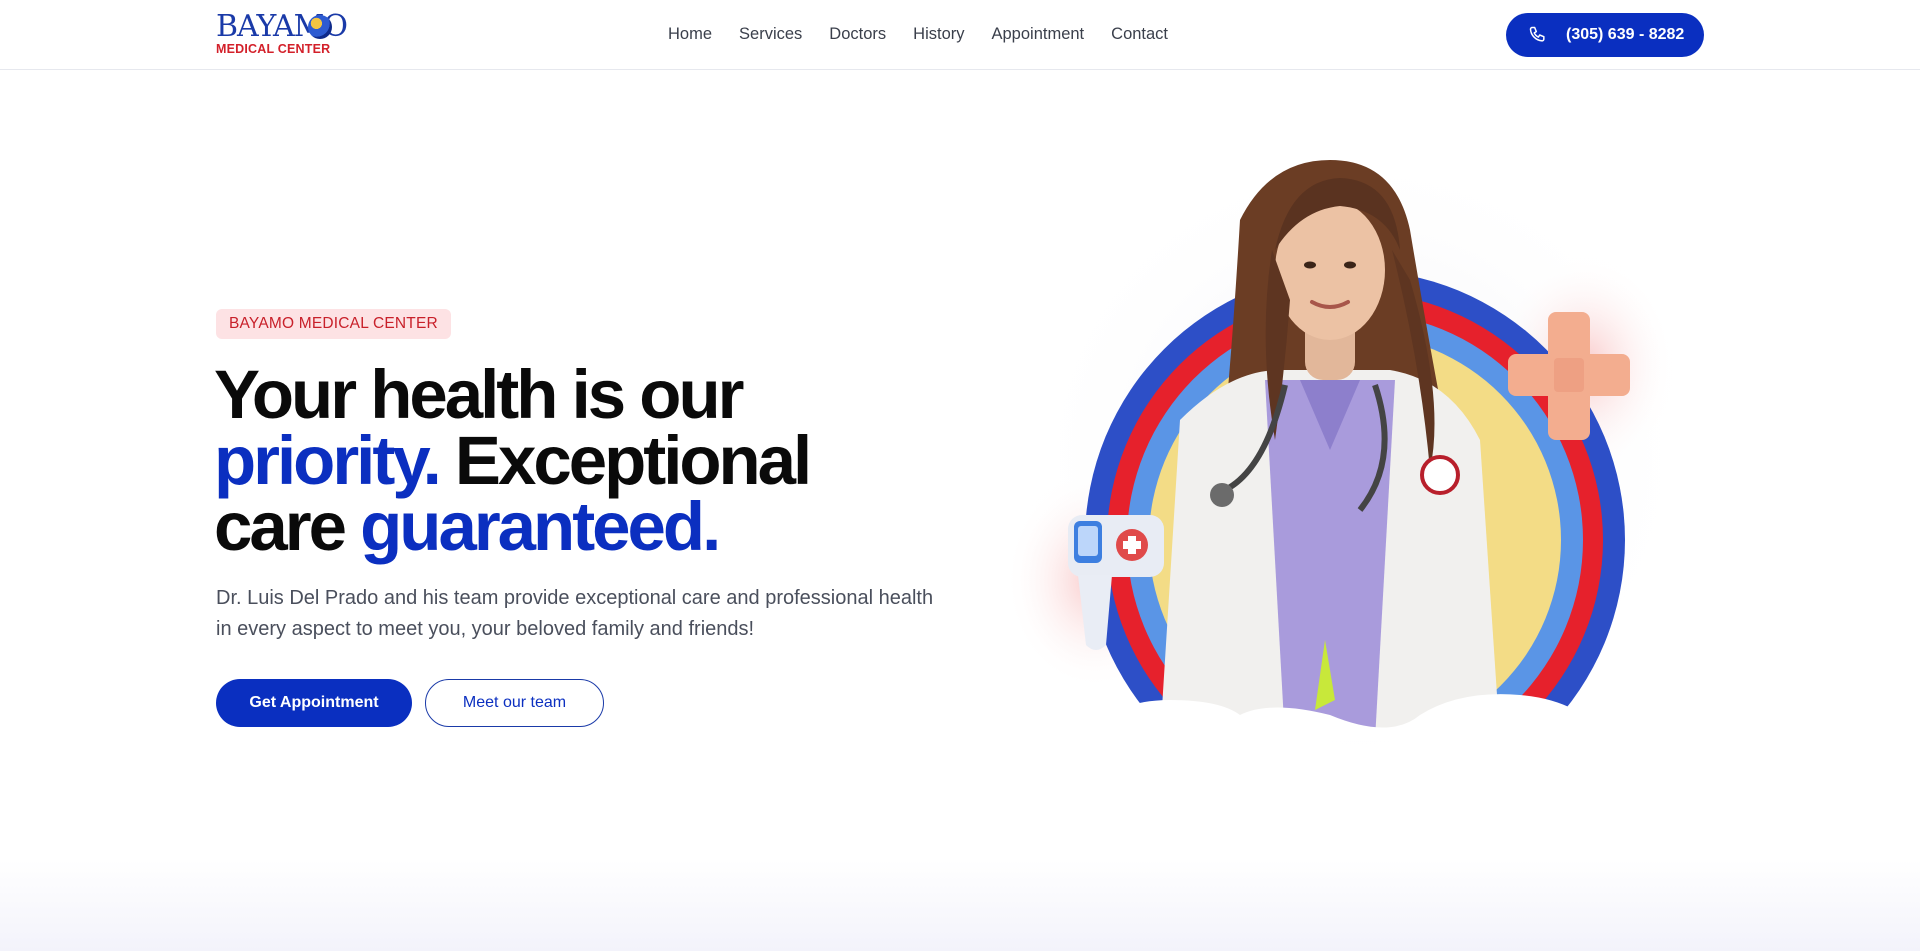 The height and width of the screenshot is (951, 1920). What do you see at coordinates (314, 703) in the screenshot?
I see `get-appointment-button: Get Appointment` at bounding box center [314, 703].